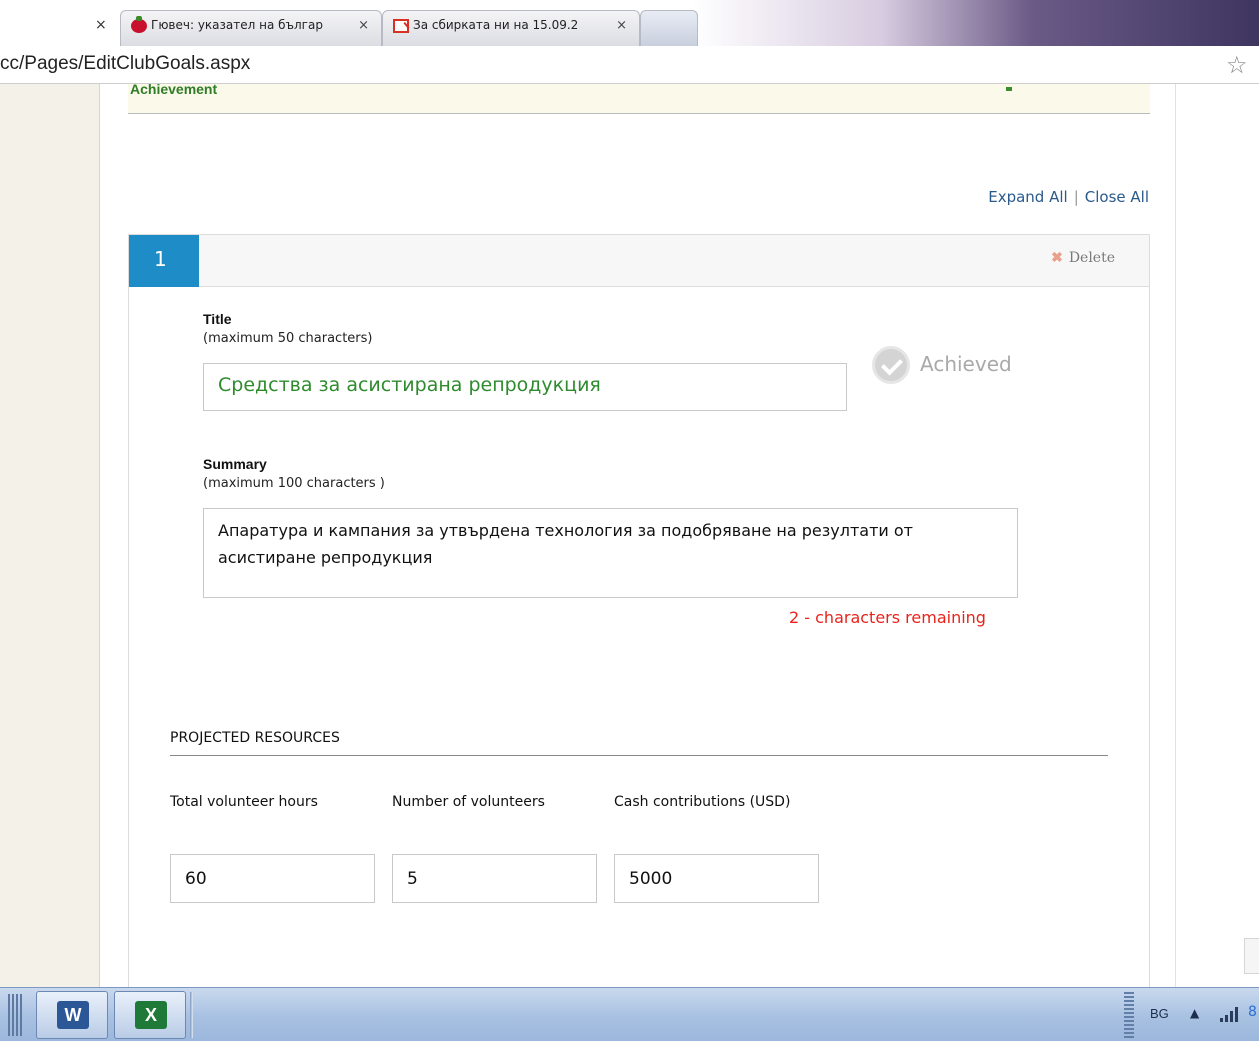 The height and width of the screenshot is (1041, 1259). What do you see at coordinates (237, 25) in the screenshot?
I see `tab-title: Гювеч: указател на българ` at bounding box center [237, 25].